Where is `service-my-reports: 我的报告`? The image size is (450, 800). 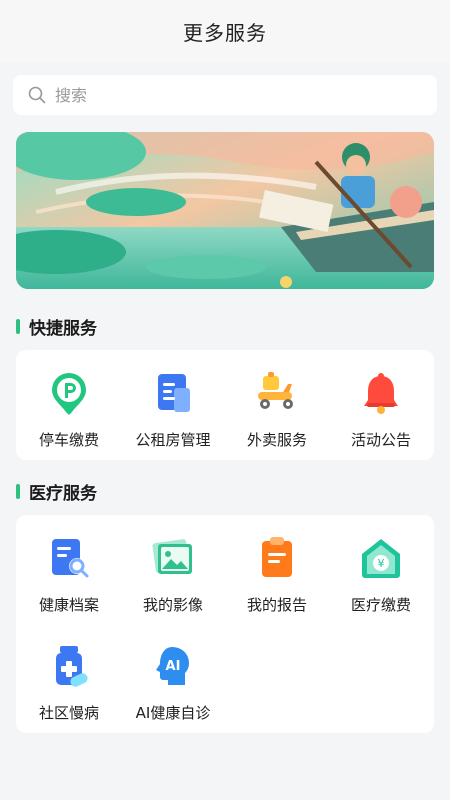
service-my-reports: 我的报告 is located at coordinates (277, 574).